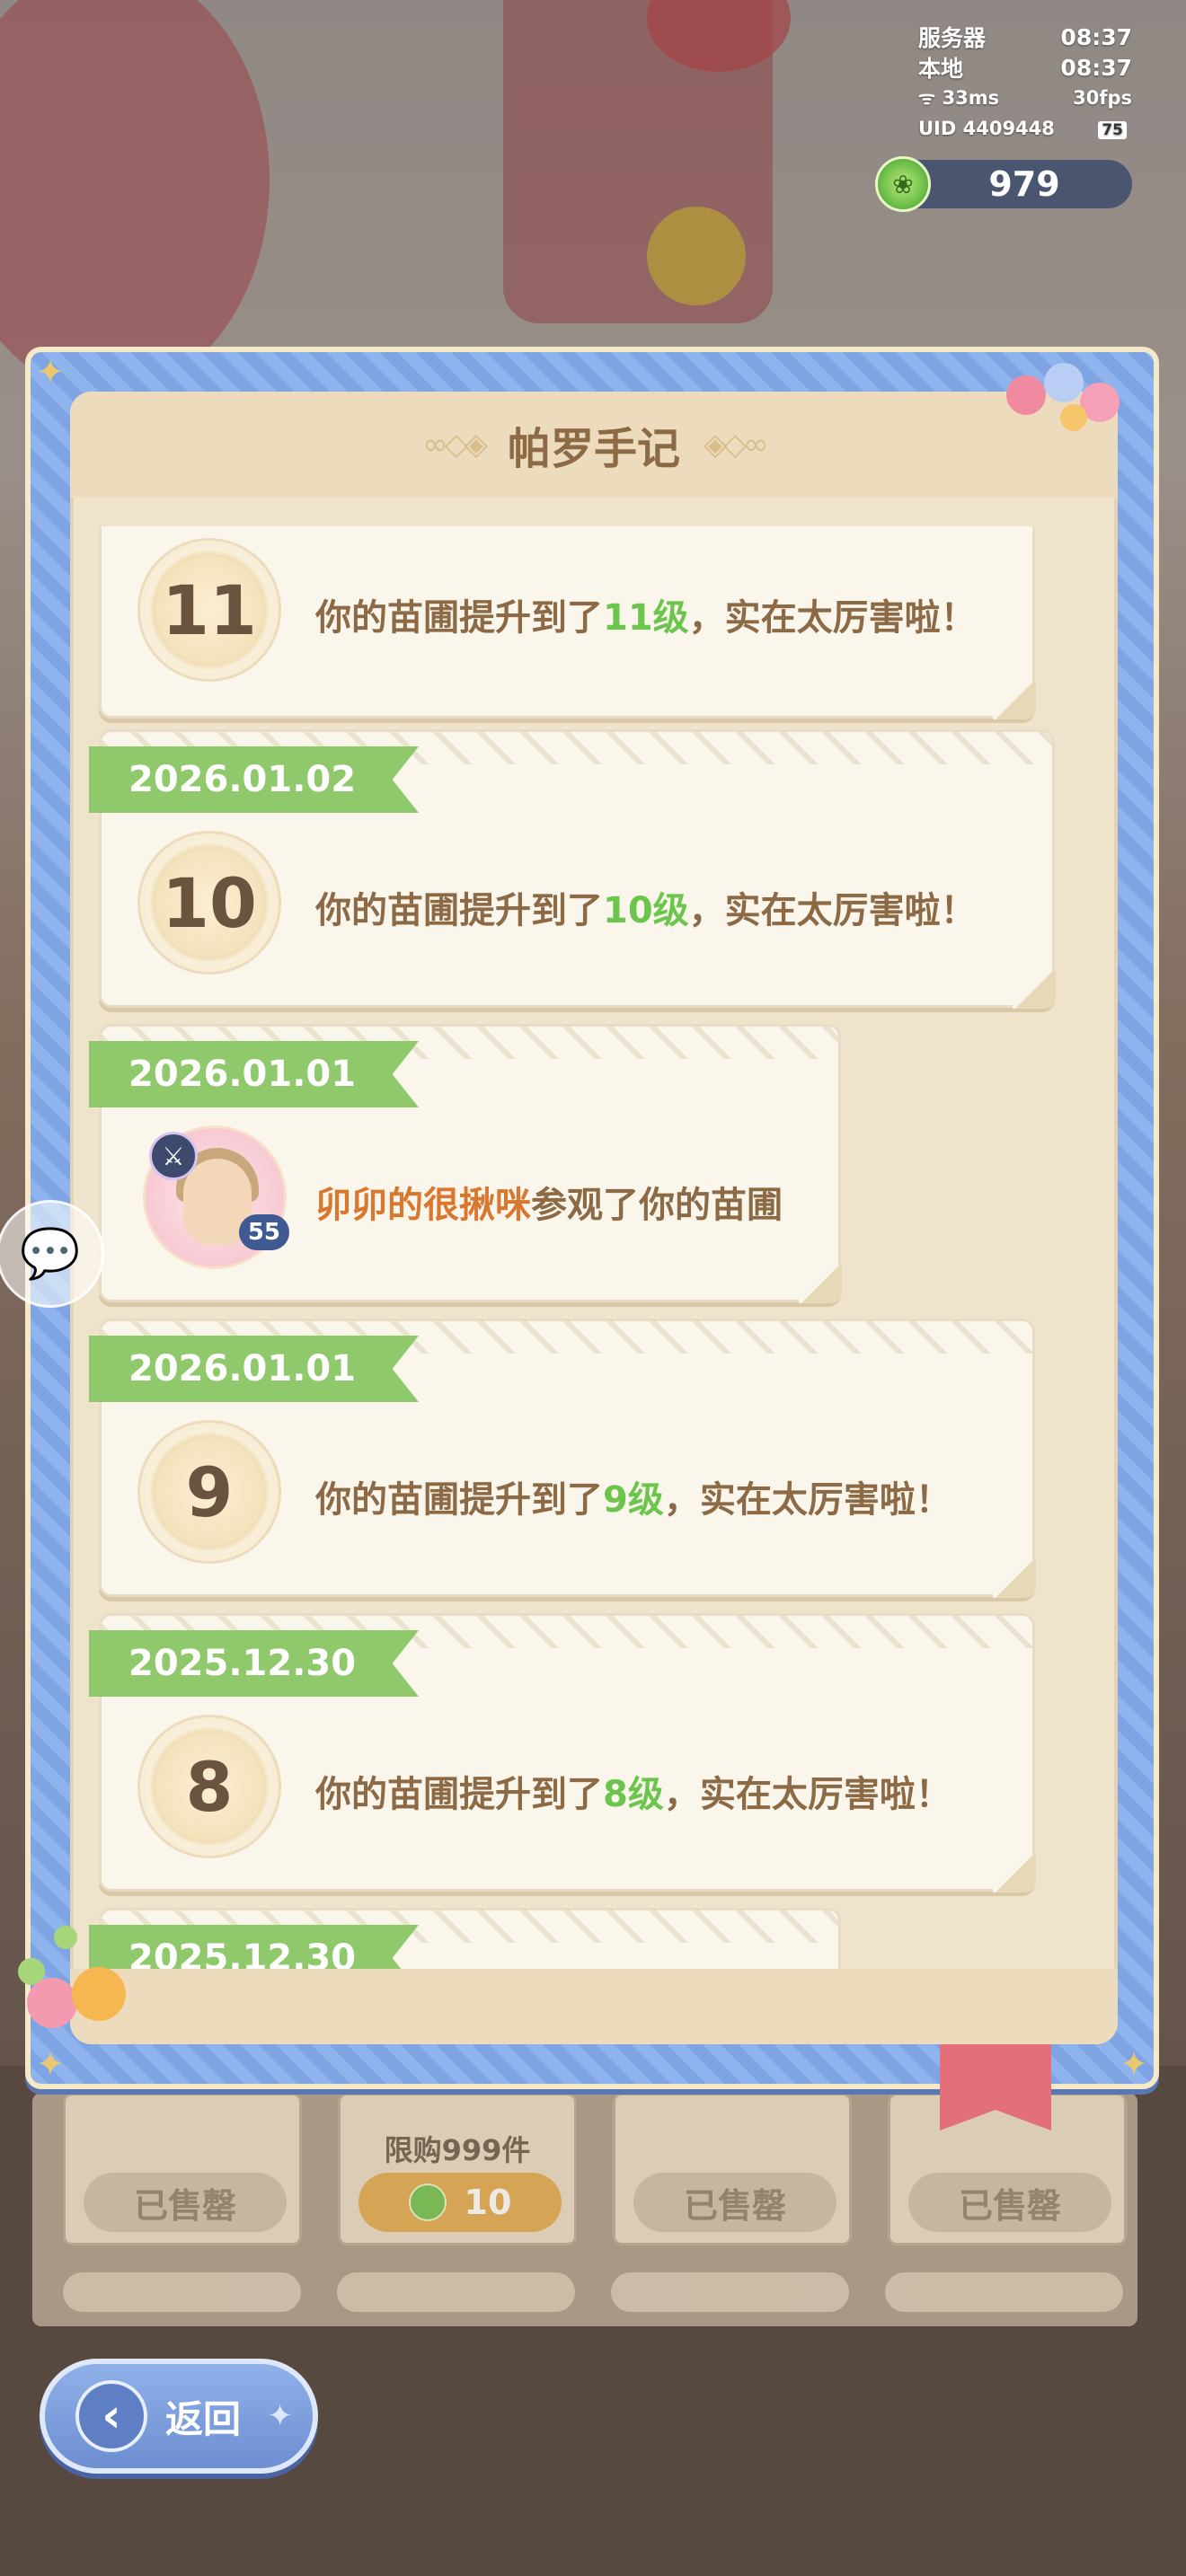 This screenshot has width=1186, height=2576. What do you see at coordinates (254, 1663) in the screenshot?
I see `date-tag: 2025.12.30` at bounding box center [254, 1663].